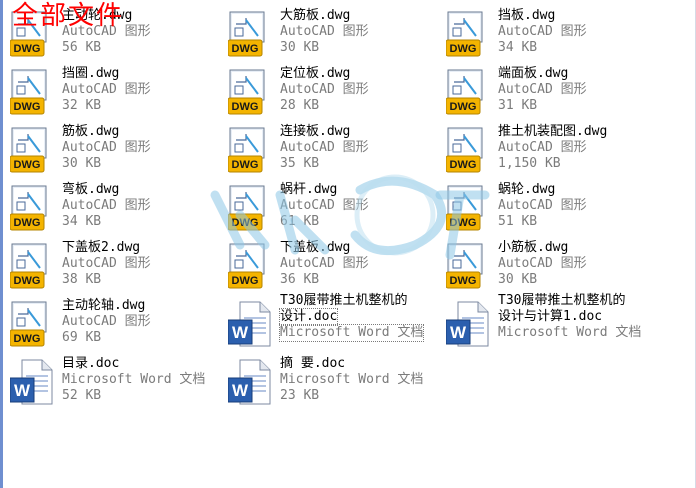  Describe the element at coordinates (553, 131) in the screenshot. I see `file-name: 推土机装配图.dwg` at that location.